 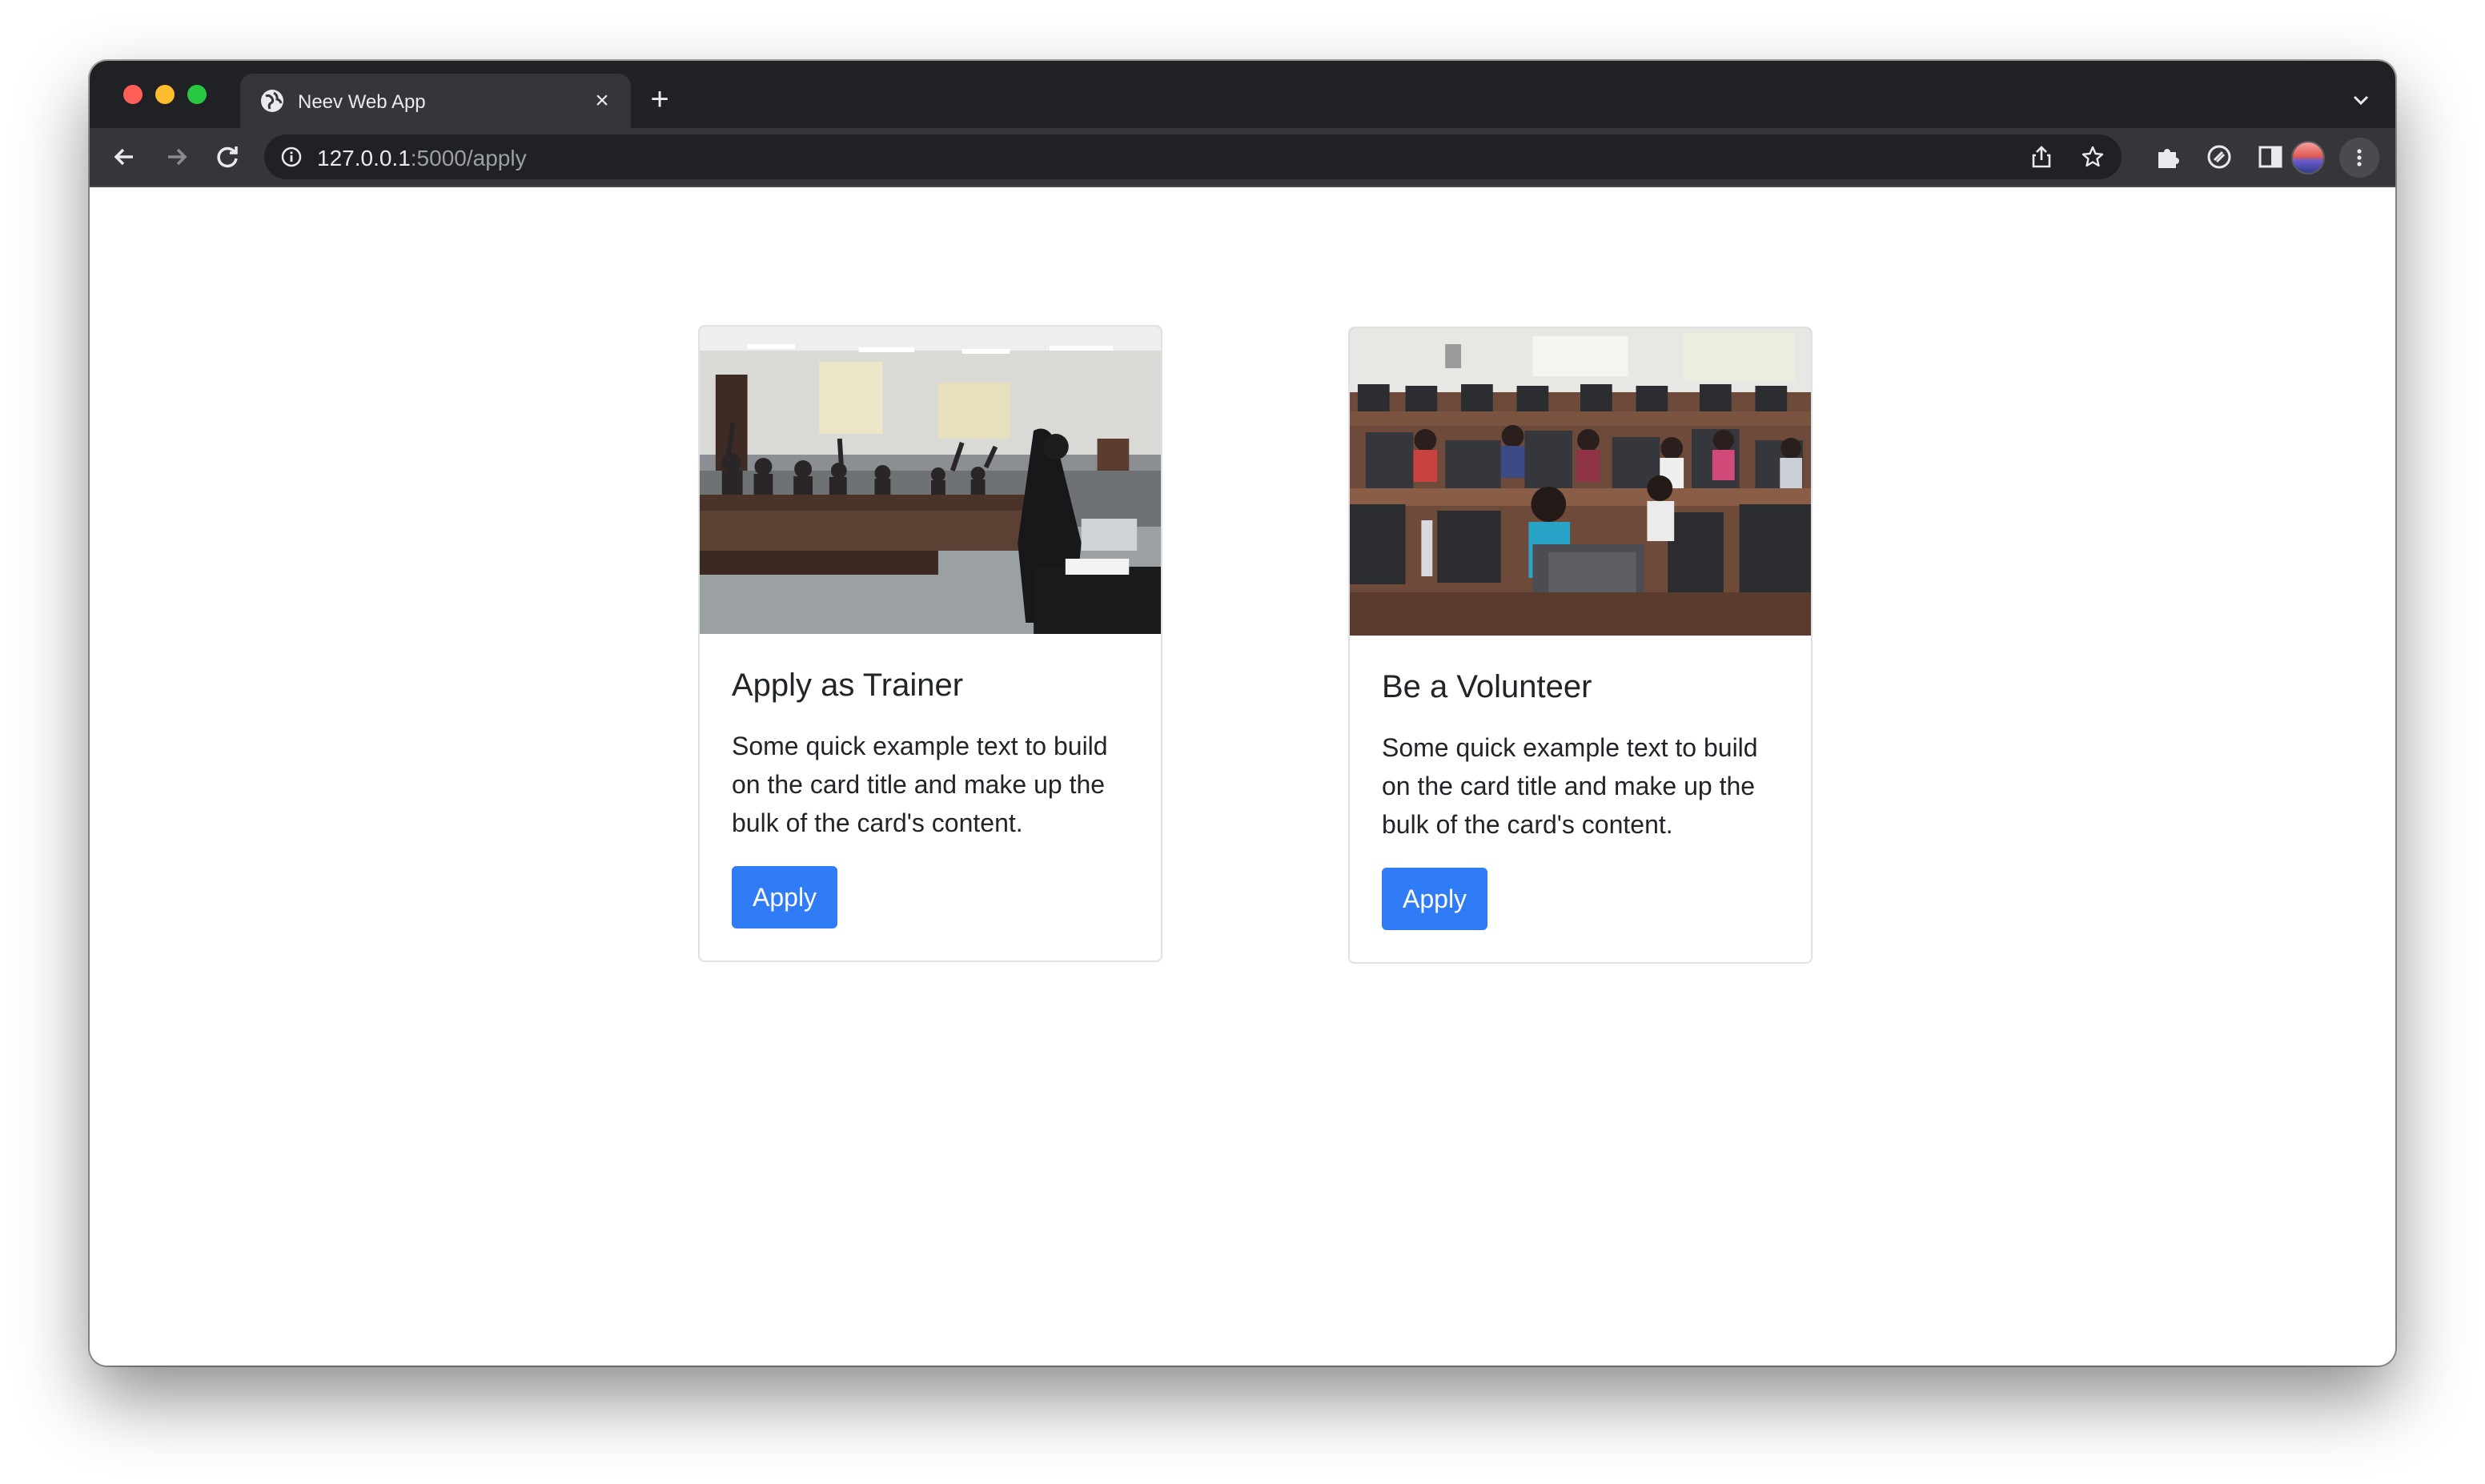 What do you see at coordinates (2219, 156) in the screenshot?
I see `extension-icon` at bounding box center [2219, 156].